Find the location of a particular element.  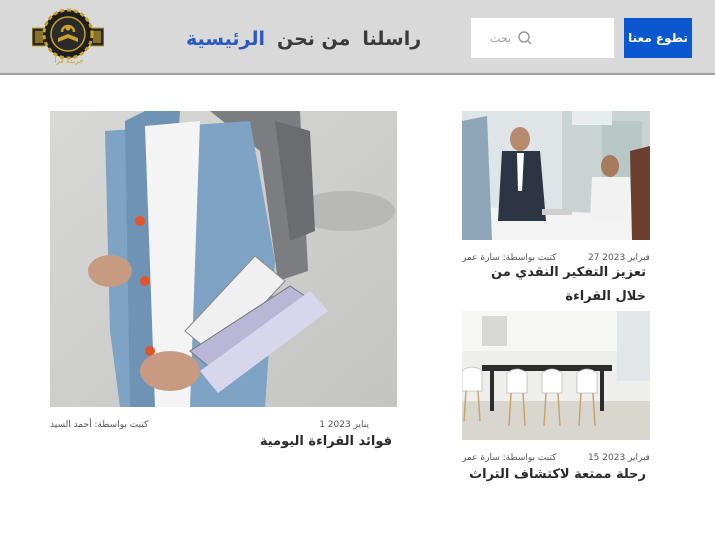

article-title: فوائد القراءة اليومية is located at coordinates (242, 442).